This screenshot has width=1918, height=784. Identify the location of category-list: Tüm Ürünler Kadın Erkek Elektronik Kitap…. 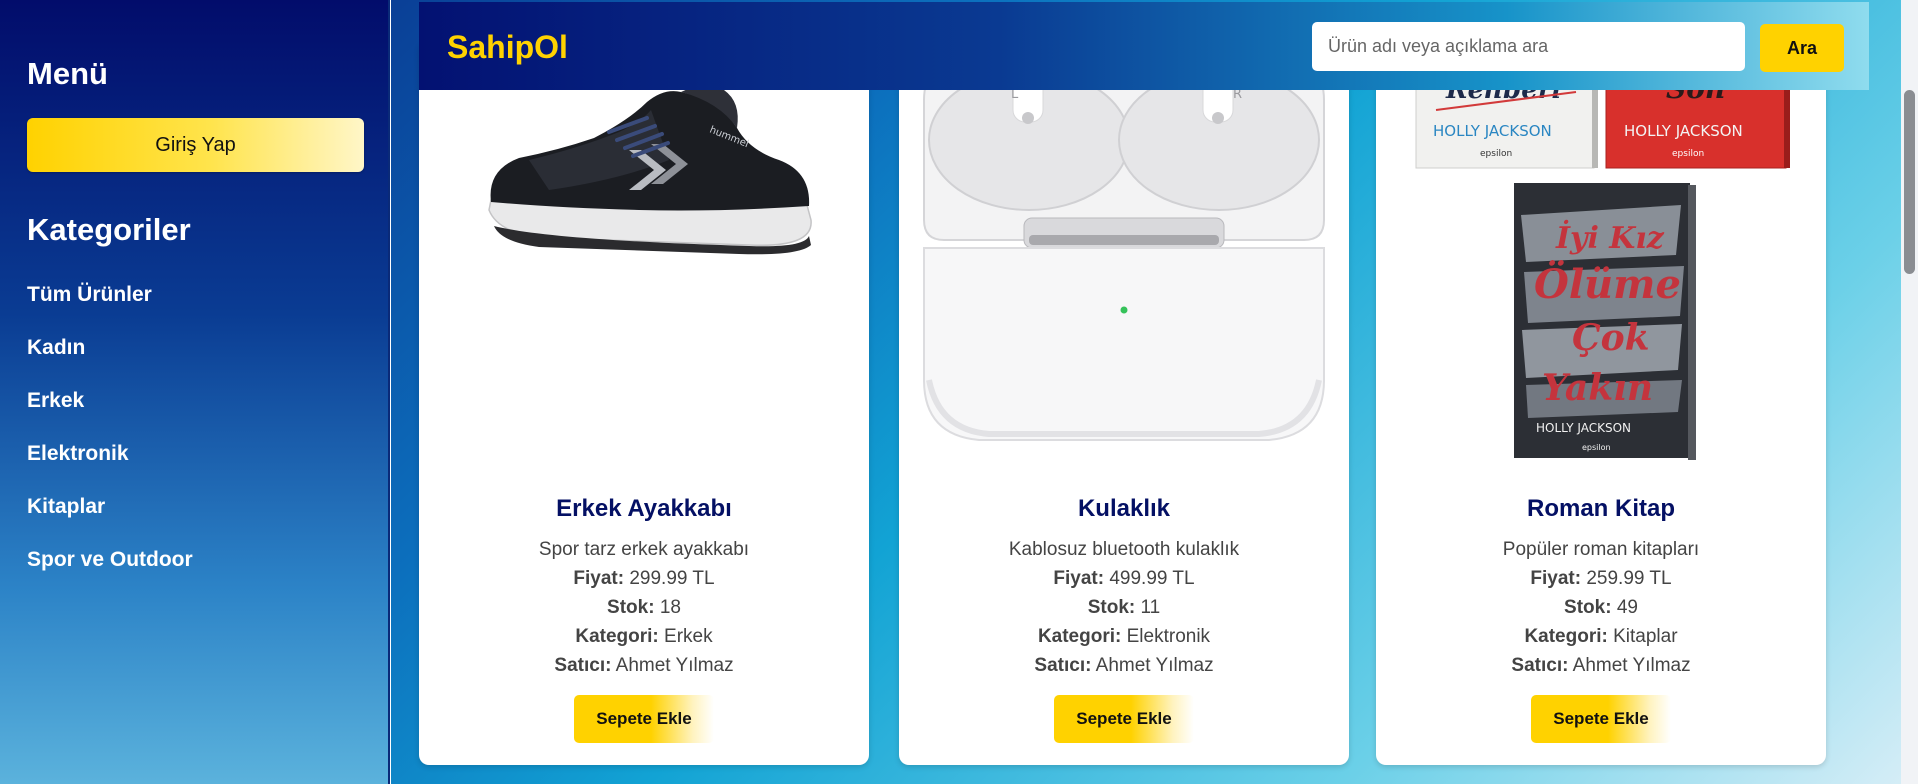
(110, 441).